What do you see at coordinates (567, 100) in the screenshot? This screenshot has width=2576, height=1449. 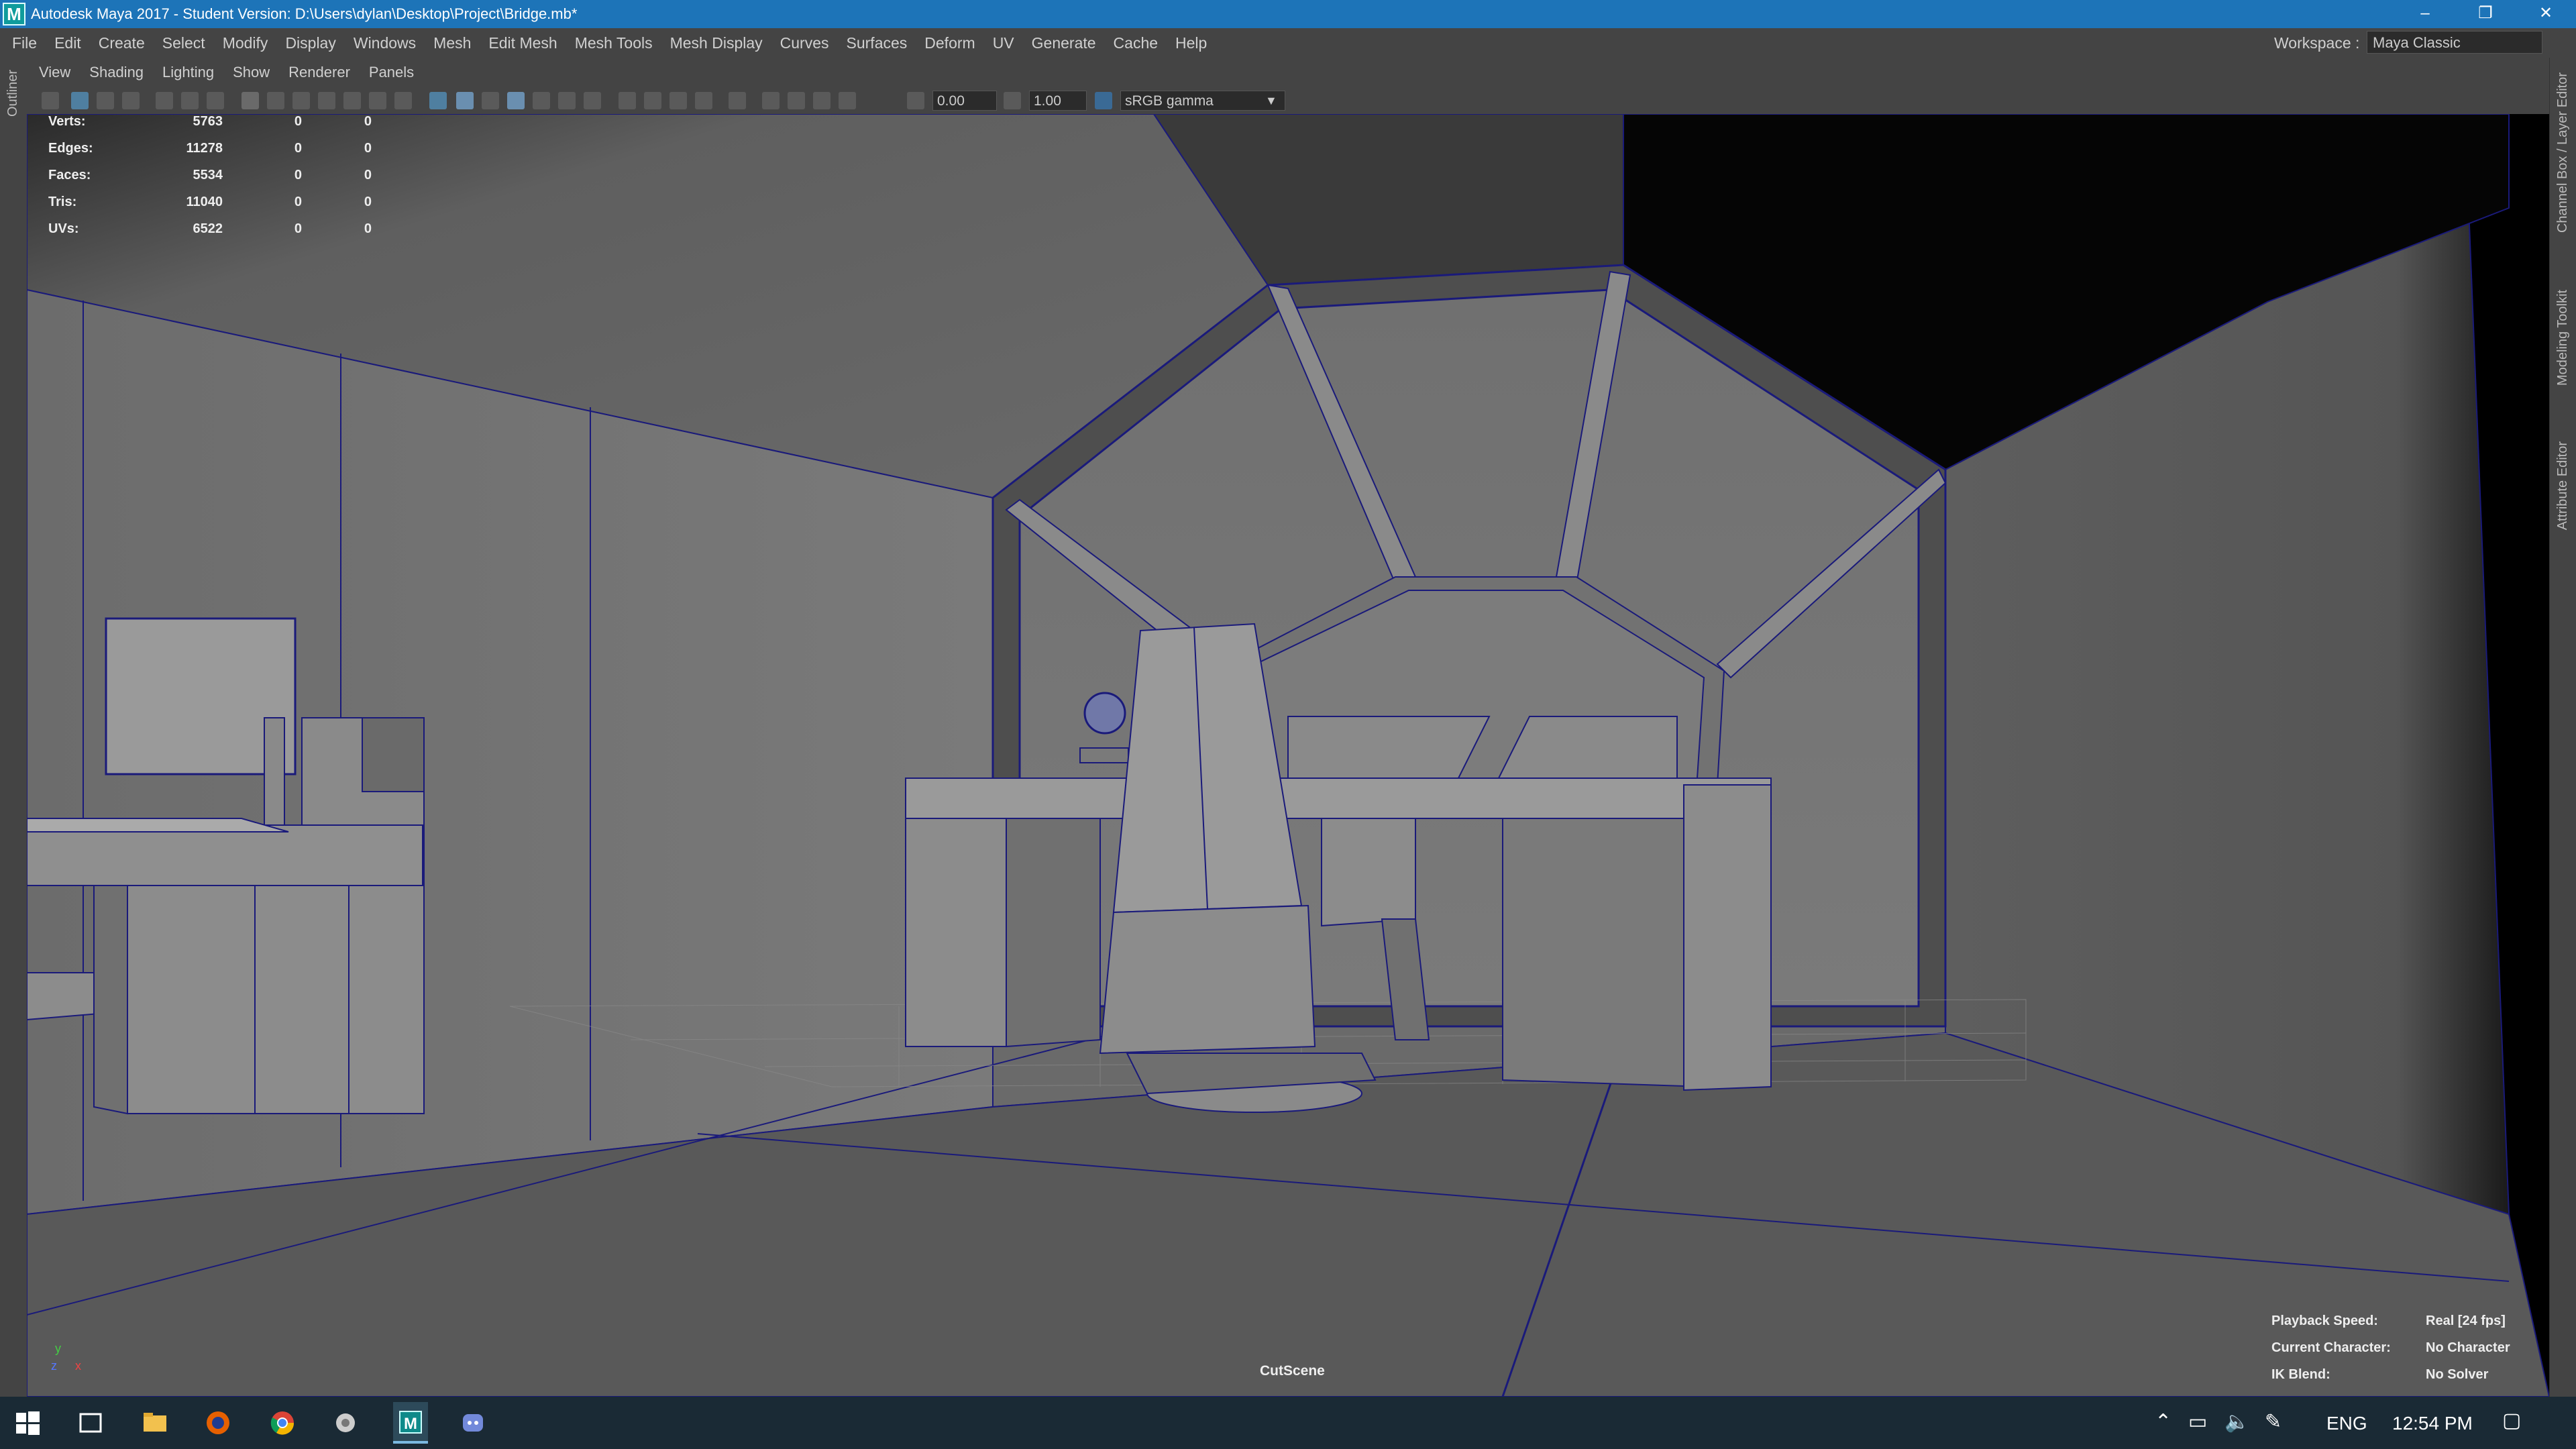 I see `lights-icon` at bounding box center [567, 100].